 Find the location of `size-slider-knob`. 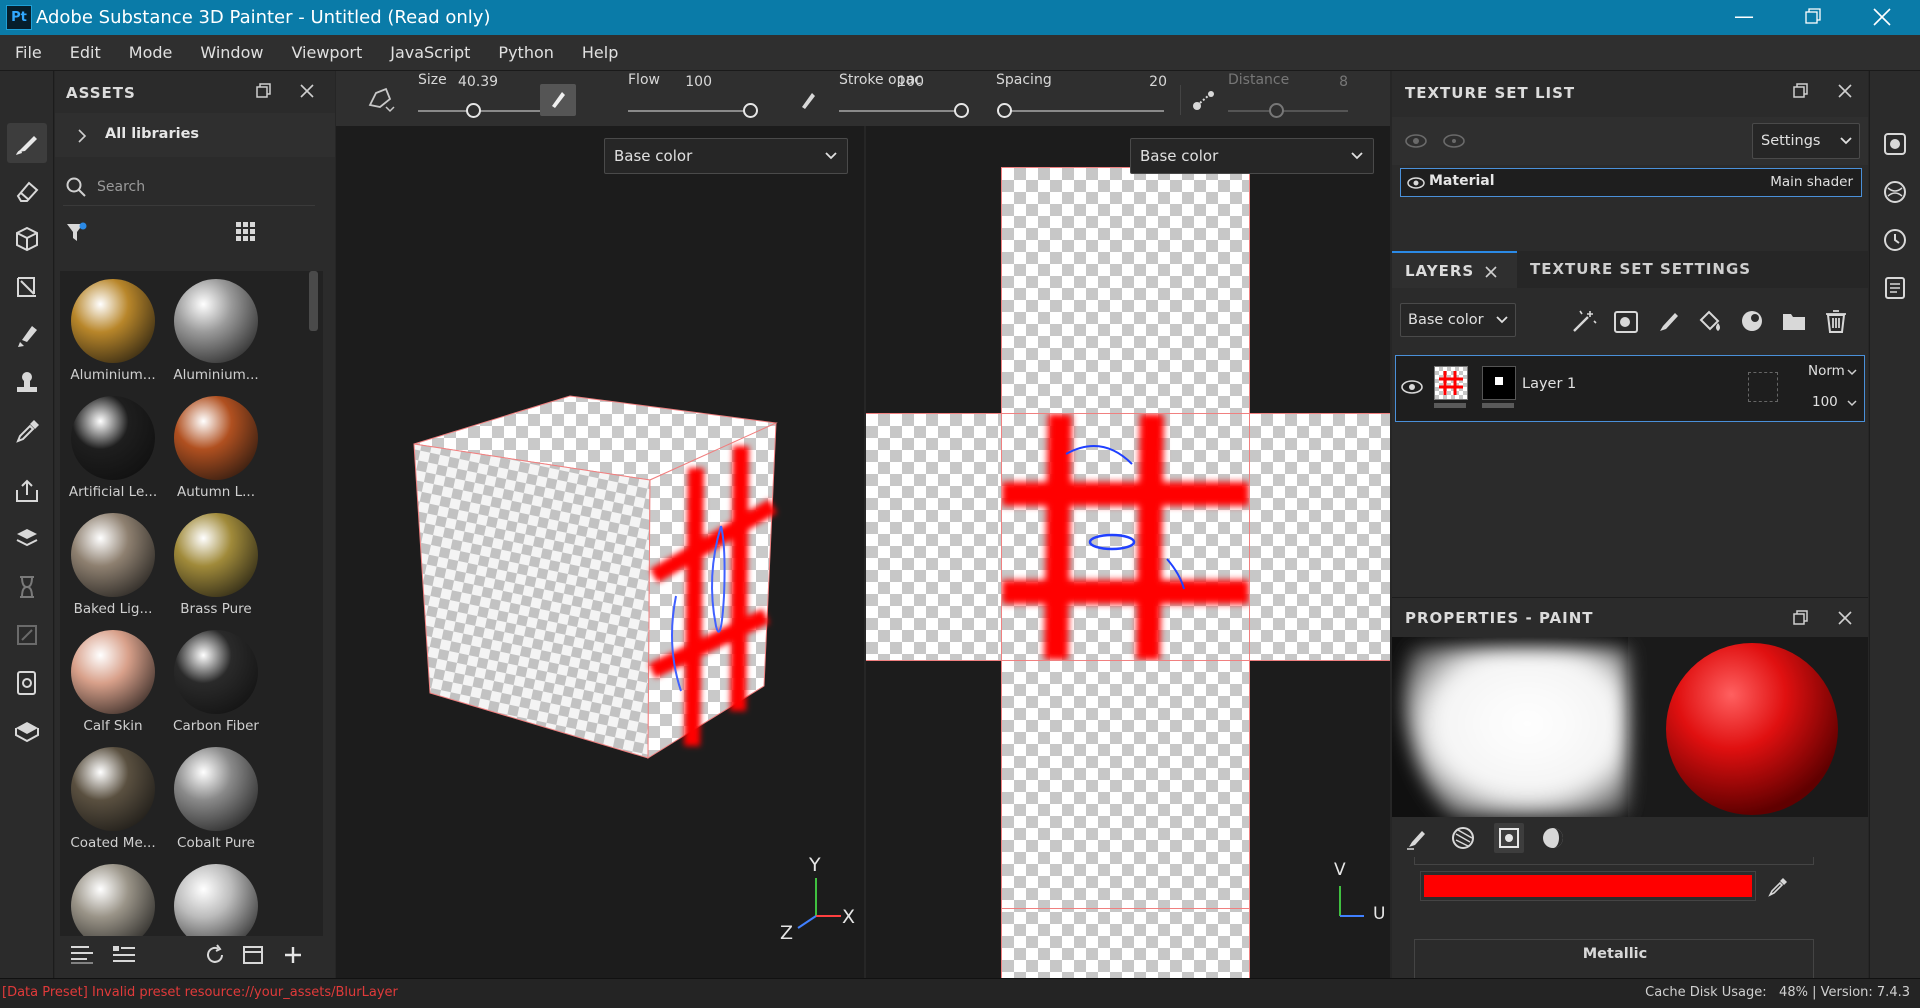

size-slider-knob is located at coordinates (473, 110).